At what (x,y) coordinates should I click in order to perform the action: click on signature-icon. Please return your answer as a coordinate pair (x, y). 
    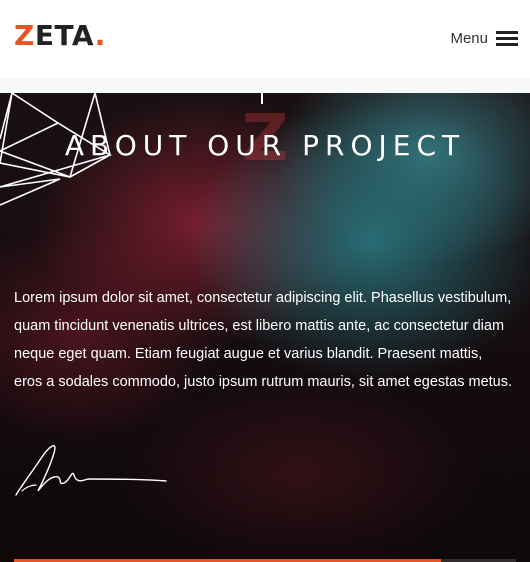
    Looking at the image, I should click on (91, 470).